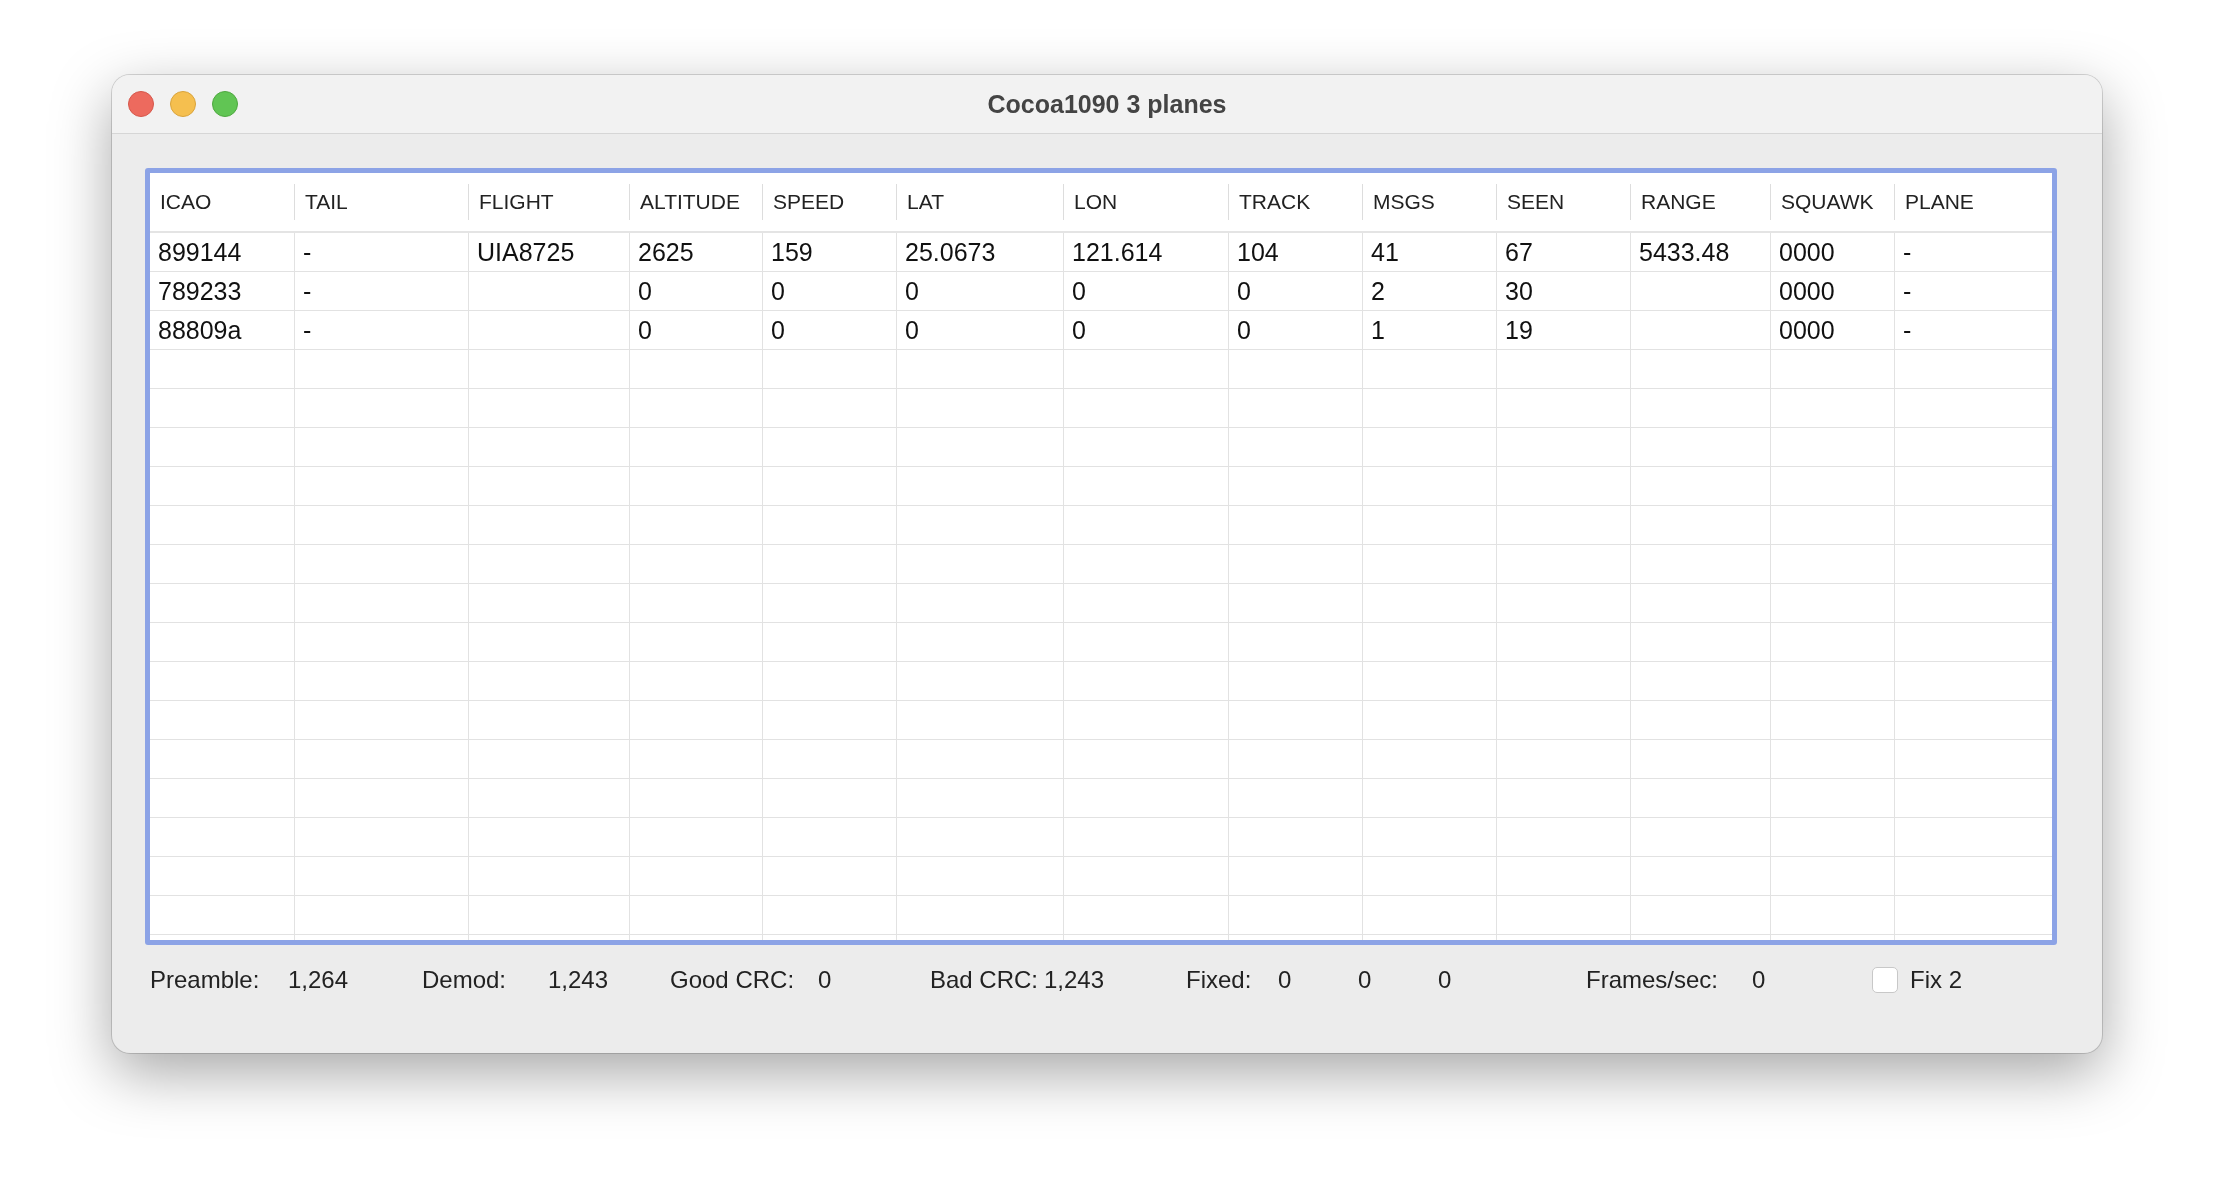  Describe the element at coordinates (1429, 202) in the screenshot. I see `column-header: MSGS` at that location.